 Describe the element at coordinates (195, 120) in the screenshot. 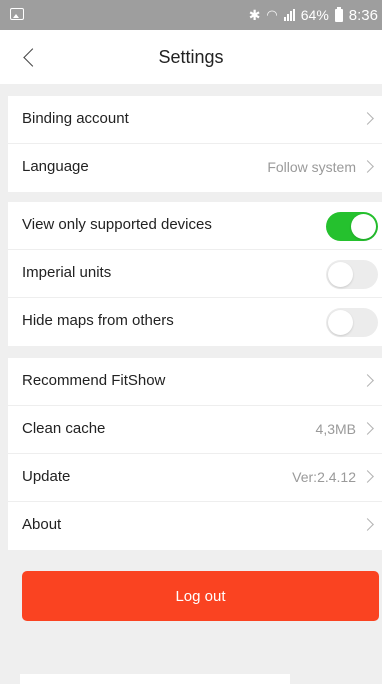

I see `binding-account-row: Binding account` at that location.